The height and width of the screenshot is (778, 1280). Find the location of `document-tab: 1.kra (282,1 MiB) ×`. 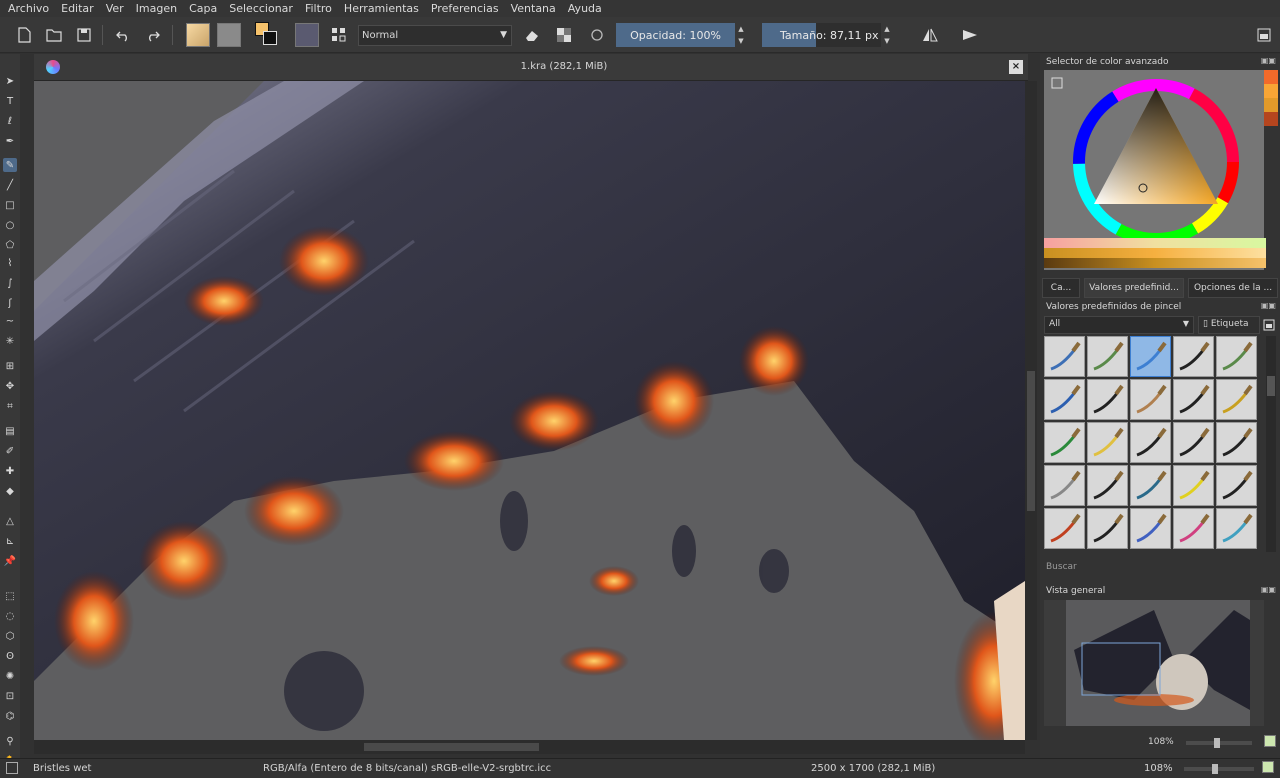

document-tab: 1.kra (282,1 MiB) × is located at coordinates (531, 67).